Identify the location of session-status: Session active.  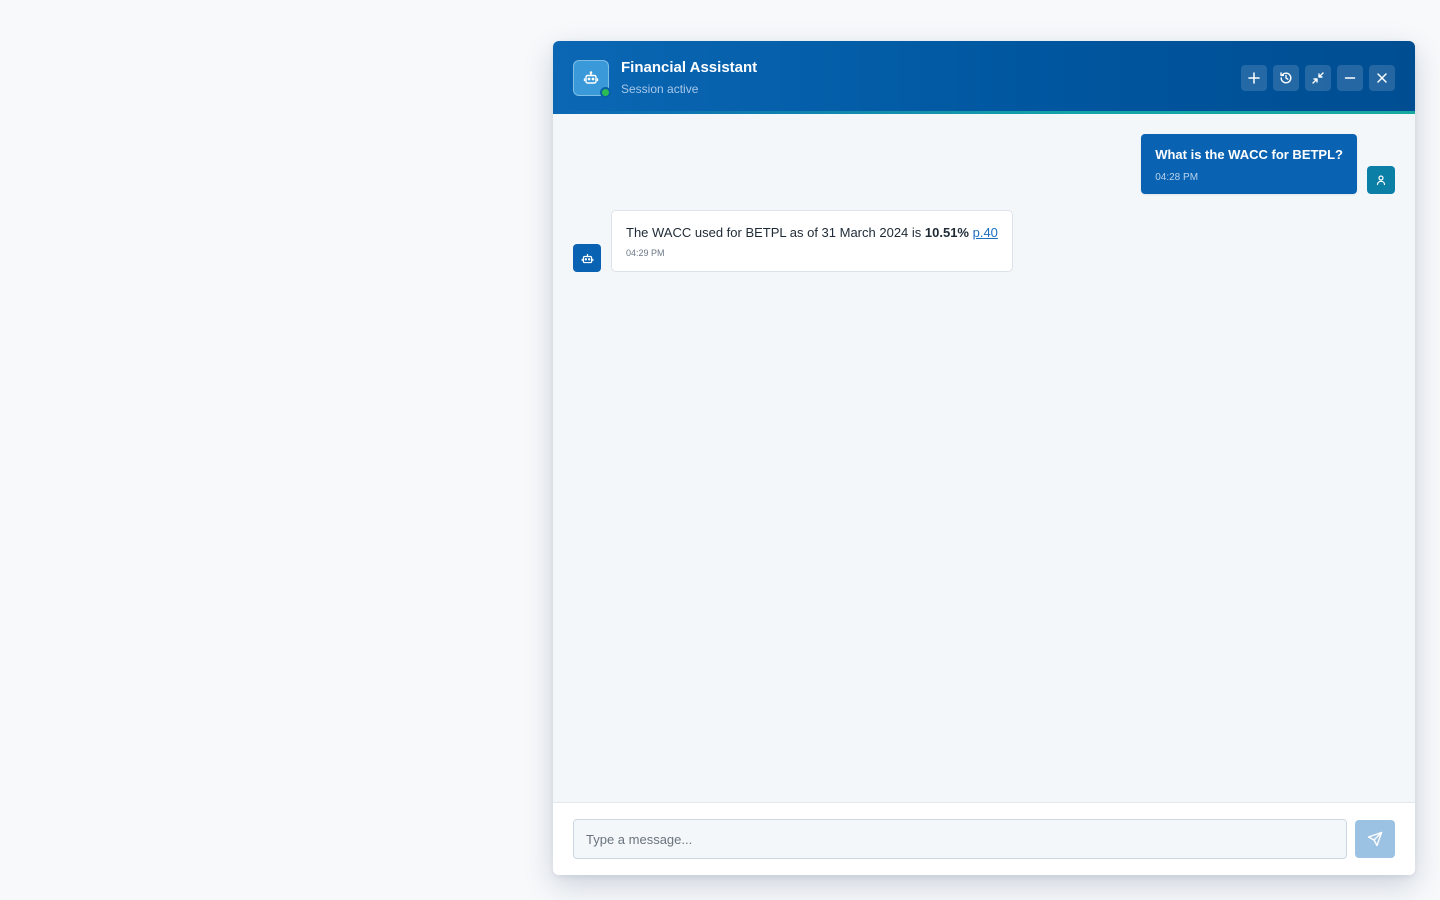
(660, 88).